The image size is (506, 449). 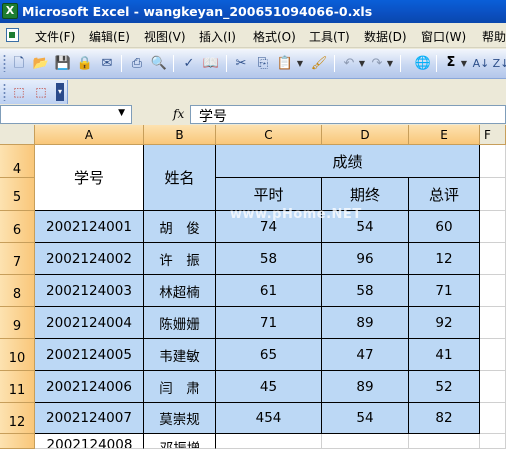 I want to click on menu-data: 数据(D), so click(x=385, y=36).